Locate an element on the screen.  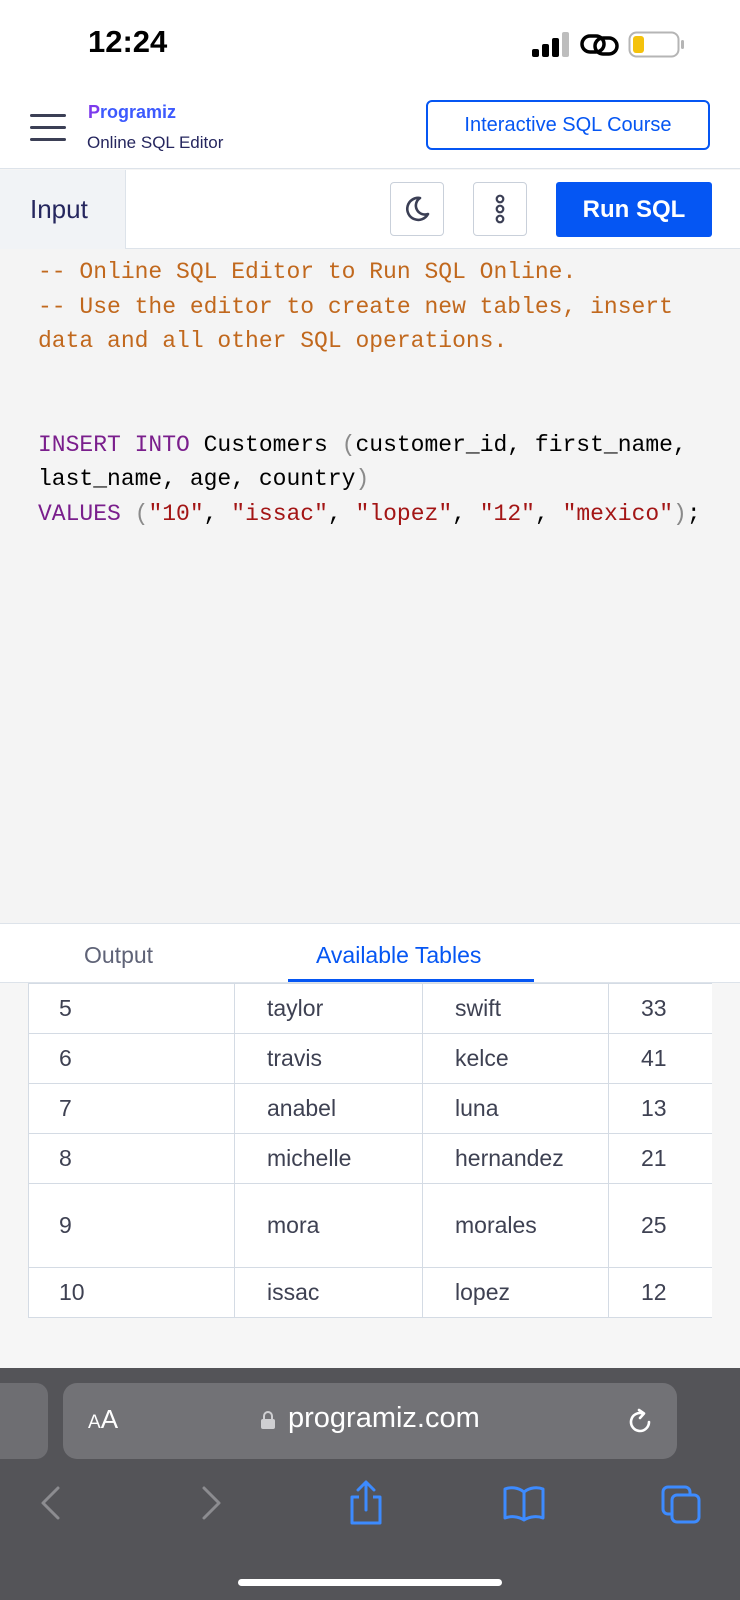
programiz-logo: Programiz is located at coordinates (132, 112).